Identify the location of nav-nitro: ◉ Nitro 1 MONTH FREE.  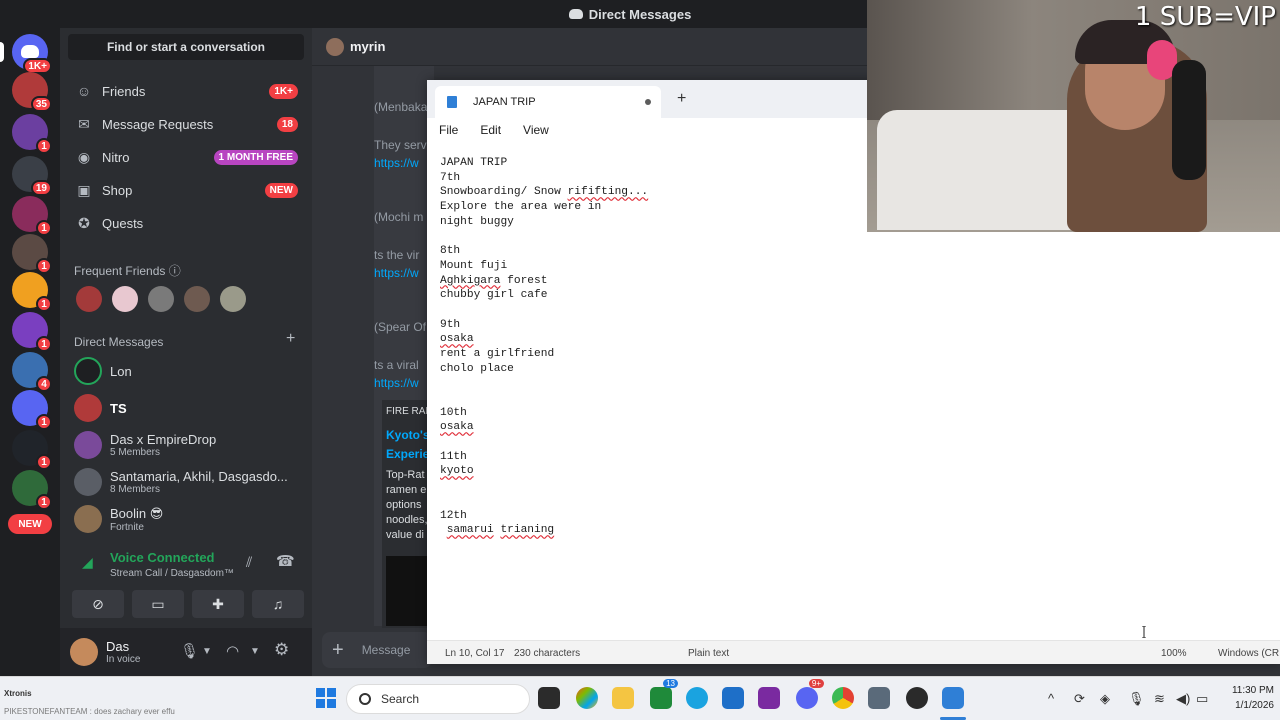
(186, 157).